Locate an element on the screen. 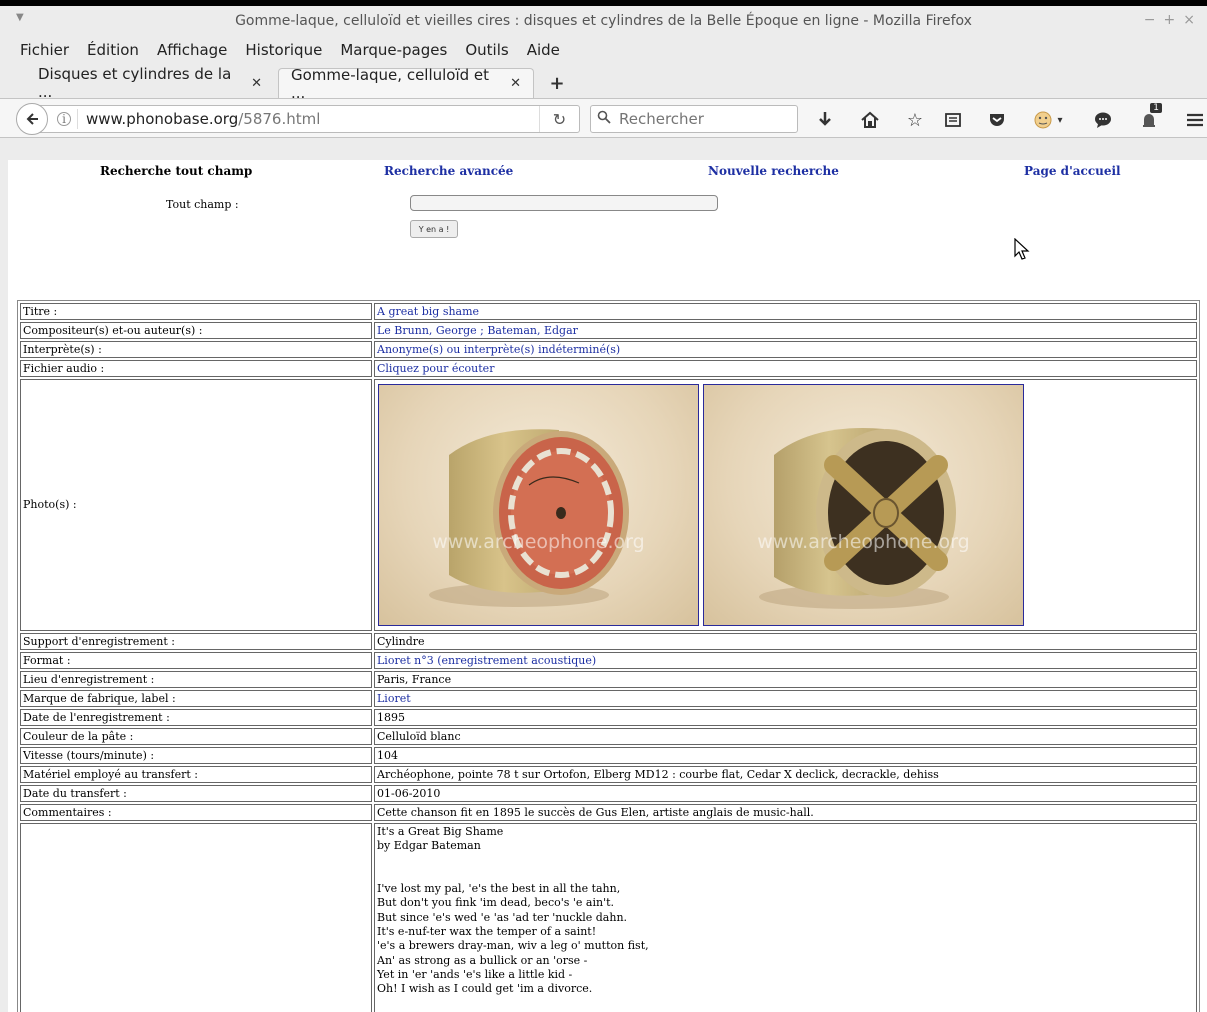 Image resolution: width=1207 pixels, height=1012 pixels. menu-affichage: Affichage is located at coordinates (192, 50).